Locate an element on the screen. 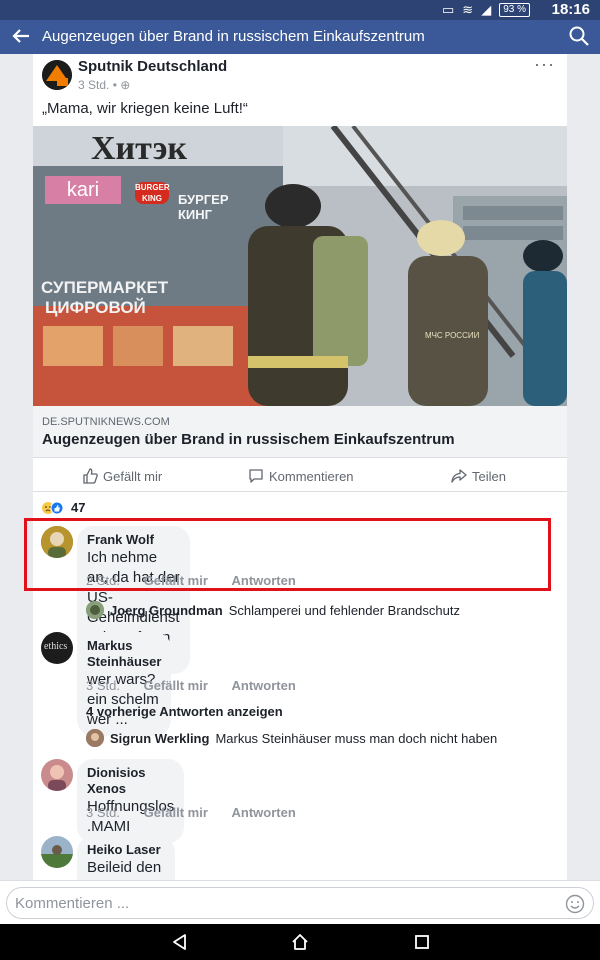 This screenshot has width=600, height=960. clock: 18:16 is located at coordinates (570, 9).